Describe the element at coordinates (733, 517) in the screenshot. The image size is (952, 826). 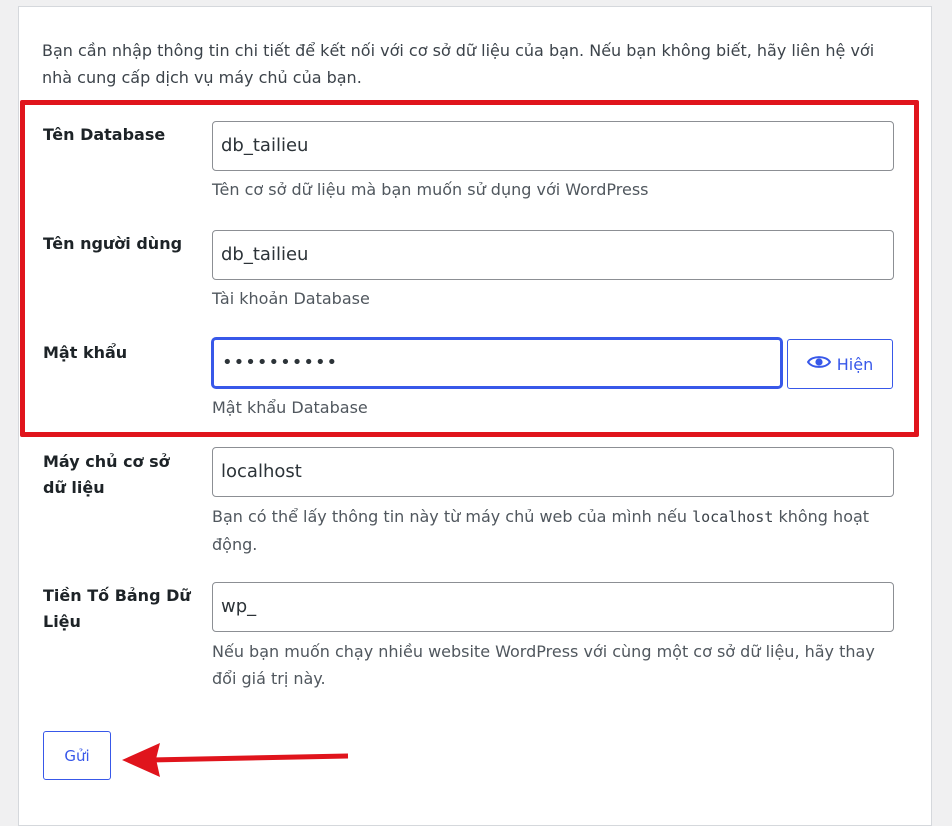
I see `host-description-code: localhost` at that location.